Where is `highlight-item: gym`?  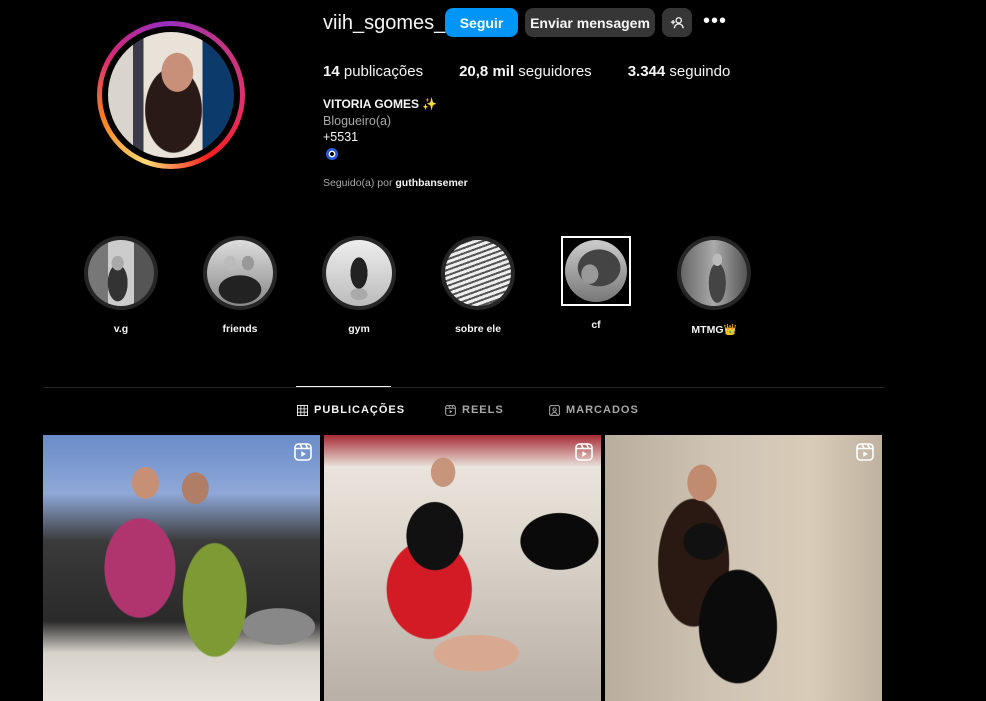
highlight-item: gym is located at coordinates (359, 285).